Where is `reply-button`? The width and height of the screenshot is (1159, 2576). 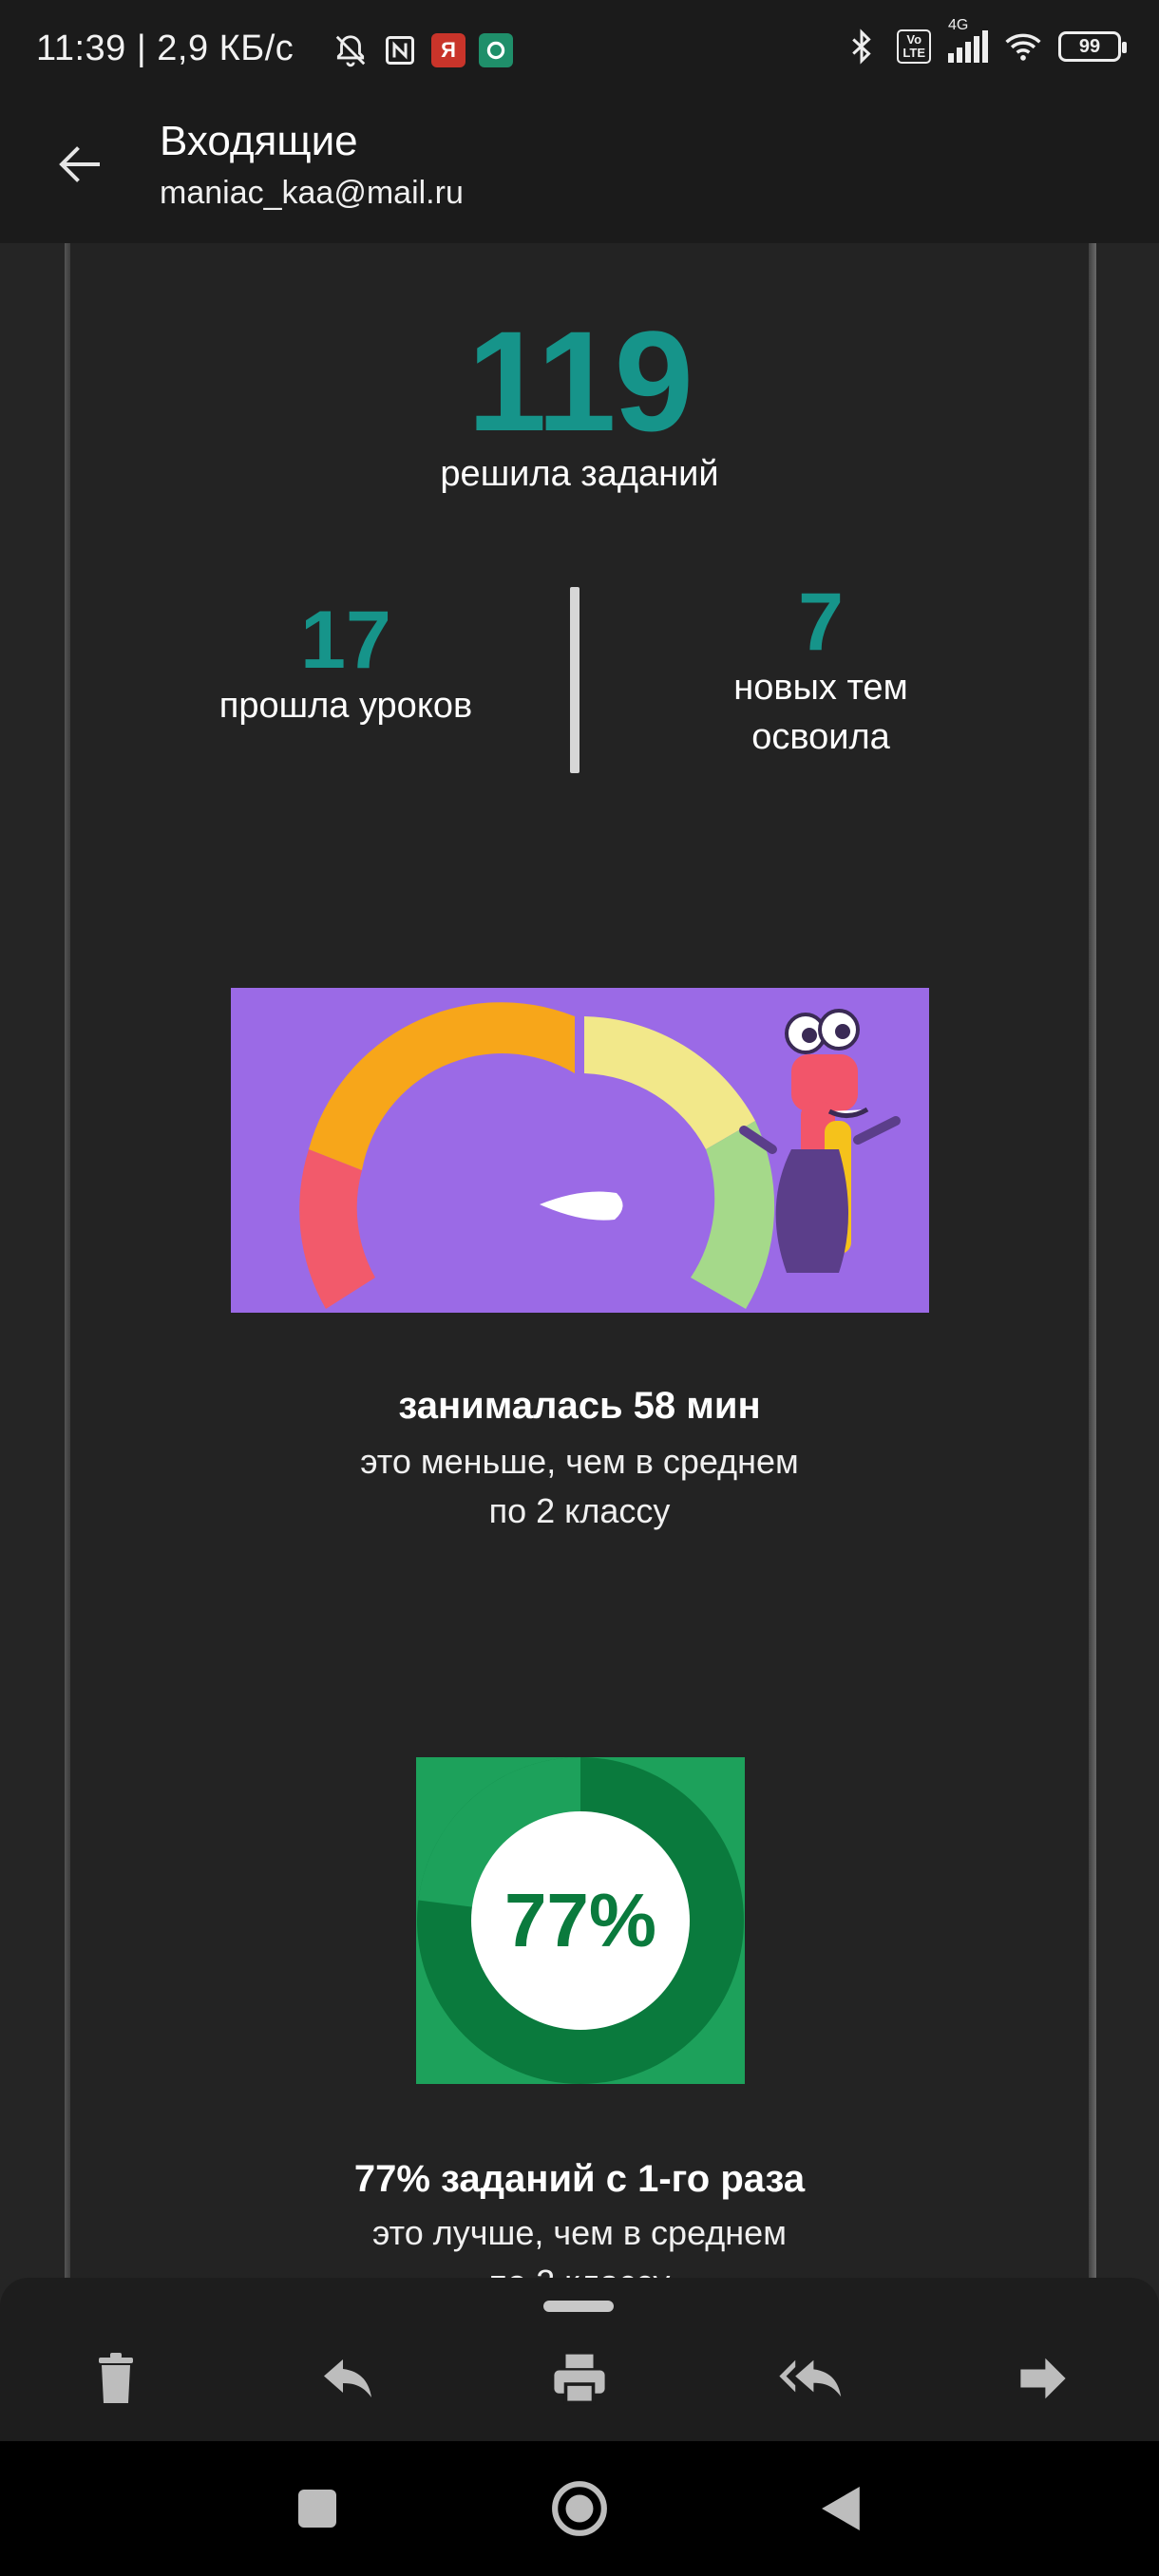
reply-button is located at coordinates (347, 2378).